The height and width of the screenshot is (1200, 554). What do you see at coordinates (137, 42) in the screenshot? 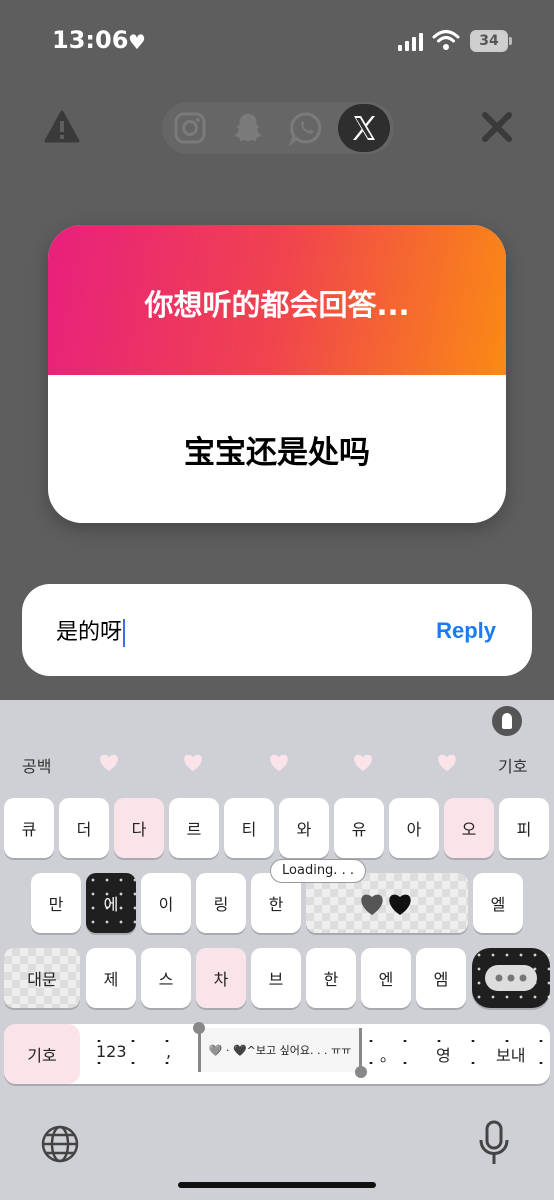
I see `heart-icon: ♥` at bounding box center [137, 42].